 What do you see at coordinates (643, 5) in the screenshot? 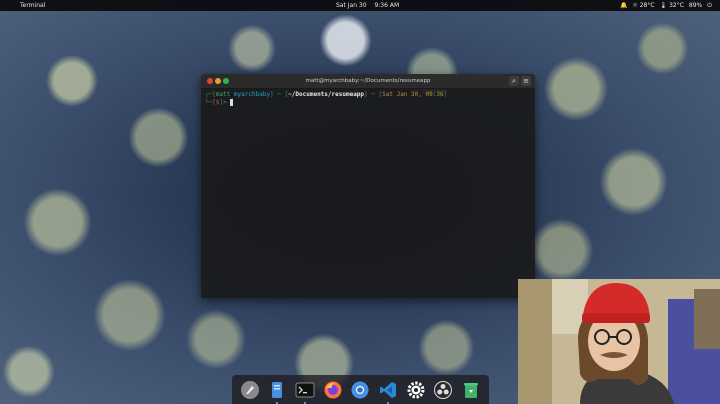
I see `weather-indicator: ☼ 28°C` at bounding box center [643, 5].